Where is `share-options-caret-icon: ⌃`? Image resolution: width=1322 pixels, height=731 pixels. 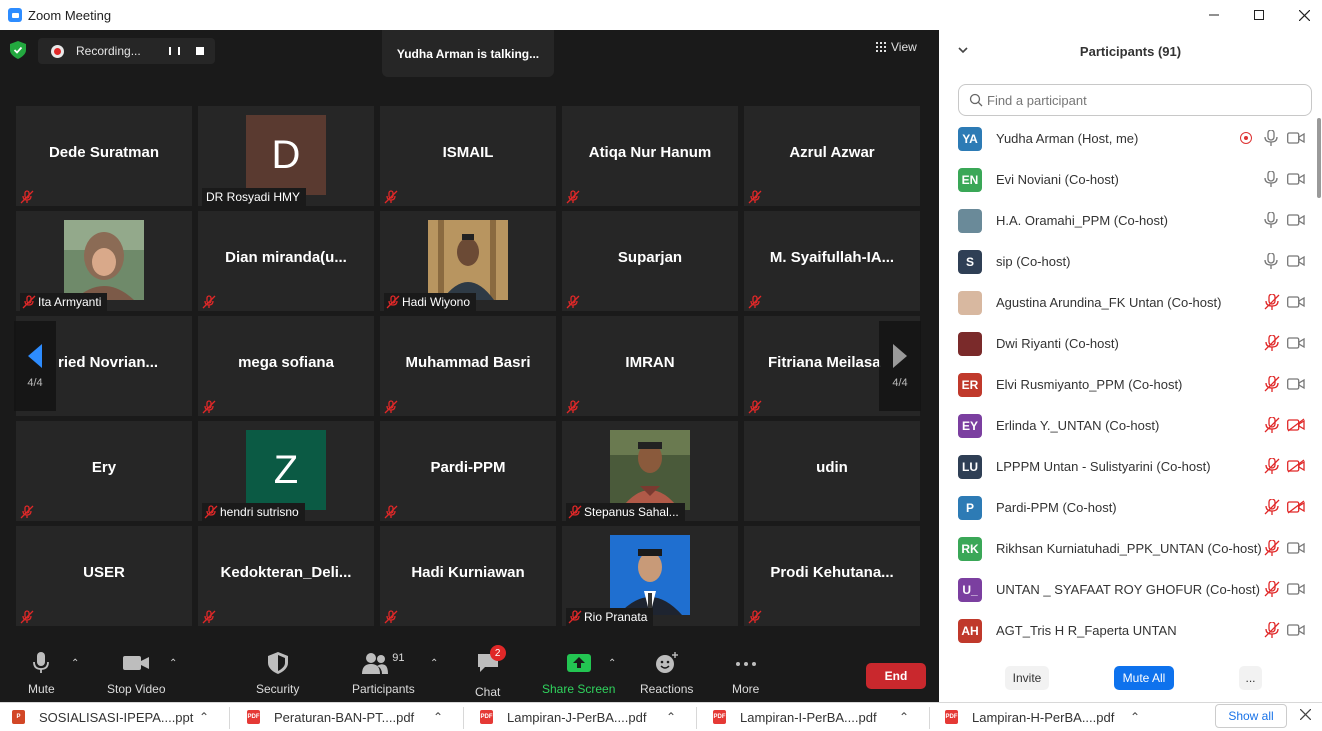 share-options-caret-icon: ⌃ is located at coordinates (612, 663).